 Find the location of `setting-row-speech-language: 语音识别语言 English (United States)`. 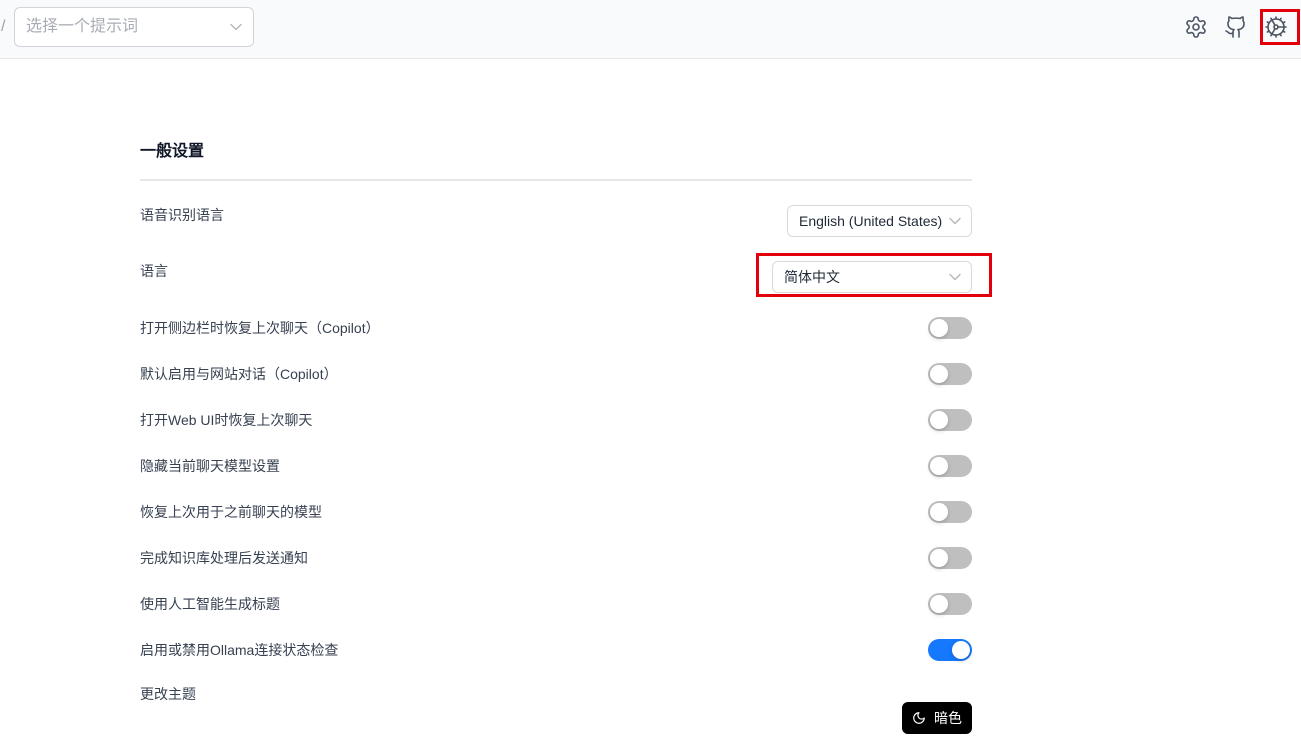

setting-row-speech-language: 语音识别语言 English (United States) is located at coordinates (556, 221).